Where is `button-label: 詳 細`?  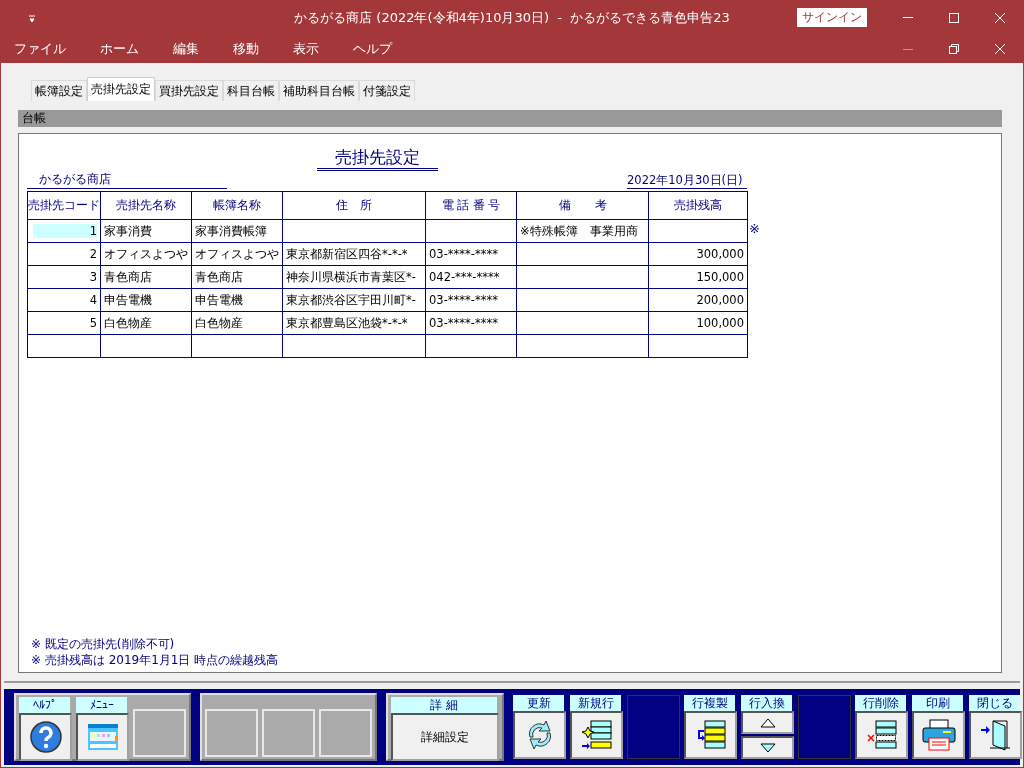
button-label: 詳 細 is located at coordinates (444, 705).